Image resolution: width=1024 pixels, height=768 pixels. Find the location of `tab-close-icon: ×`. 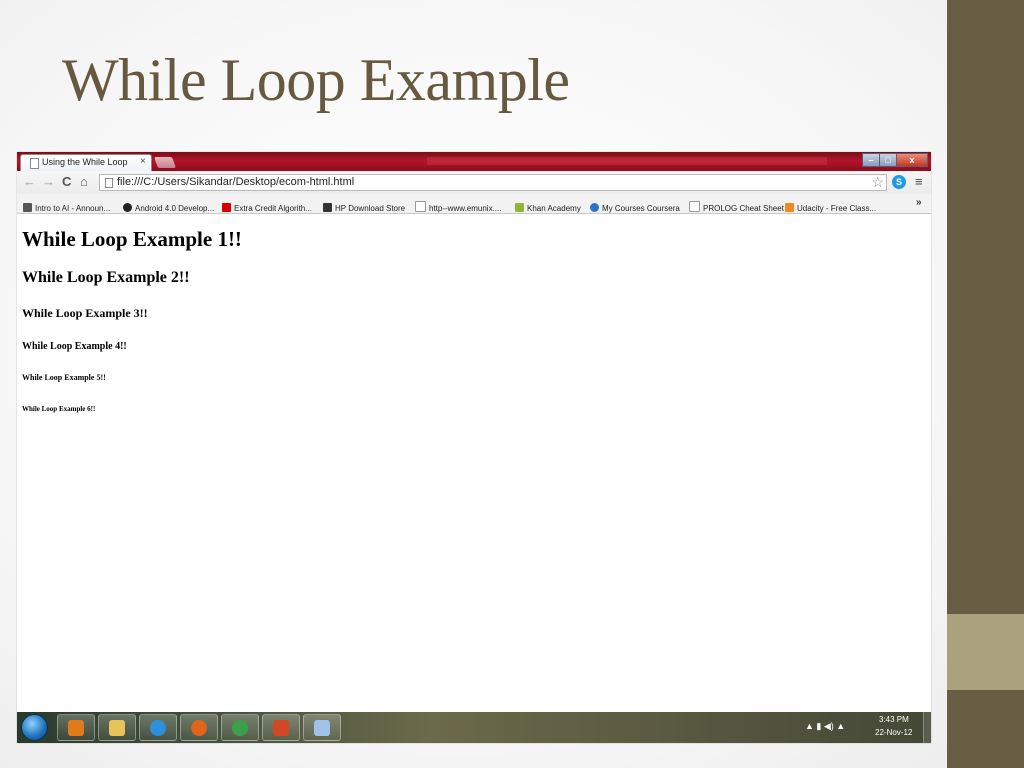

tab-close-icon: × is located at coordinates (143, 161).